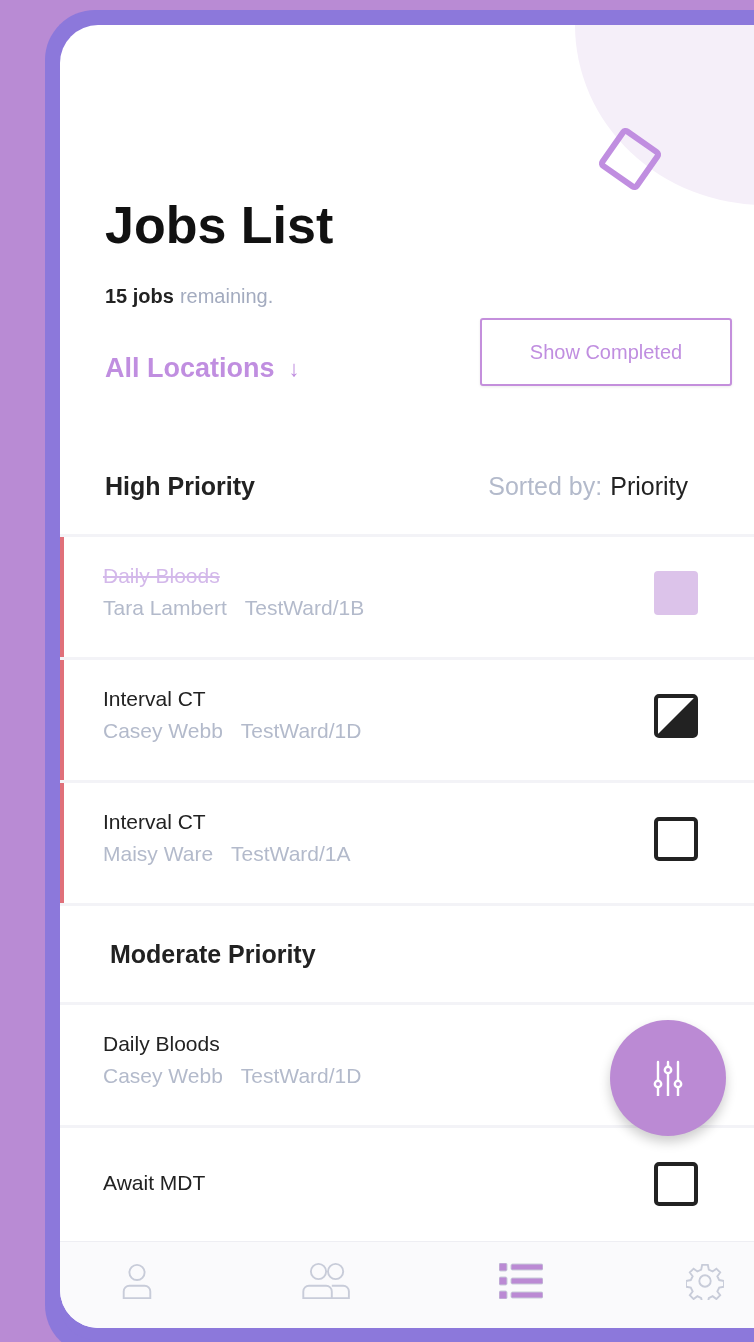  I want to click on ward-label: TestWard/1B, so click(304, 608).